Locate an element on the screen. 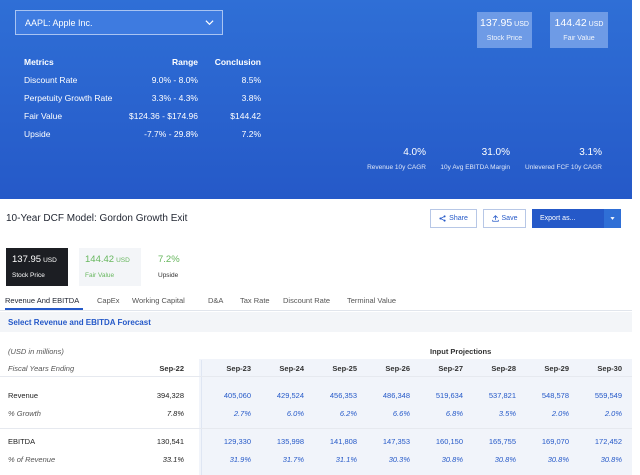 The height and width of the screenshot is (475, 640). table-divider is located at coordinates (316, 428).